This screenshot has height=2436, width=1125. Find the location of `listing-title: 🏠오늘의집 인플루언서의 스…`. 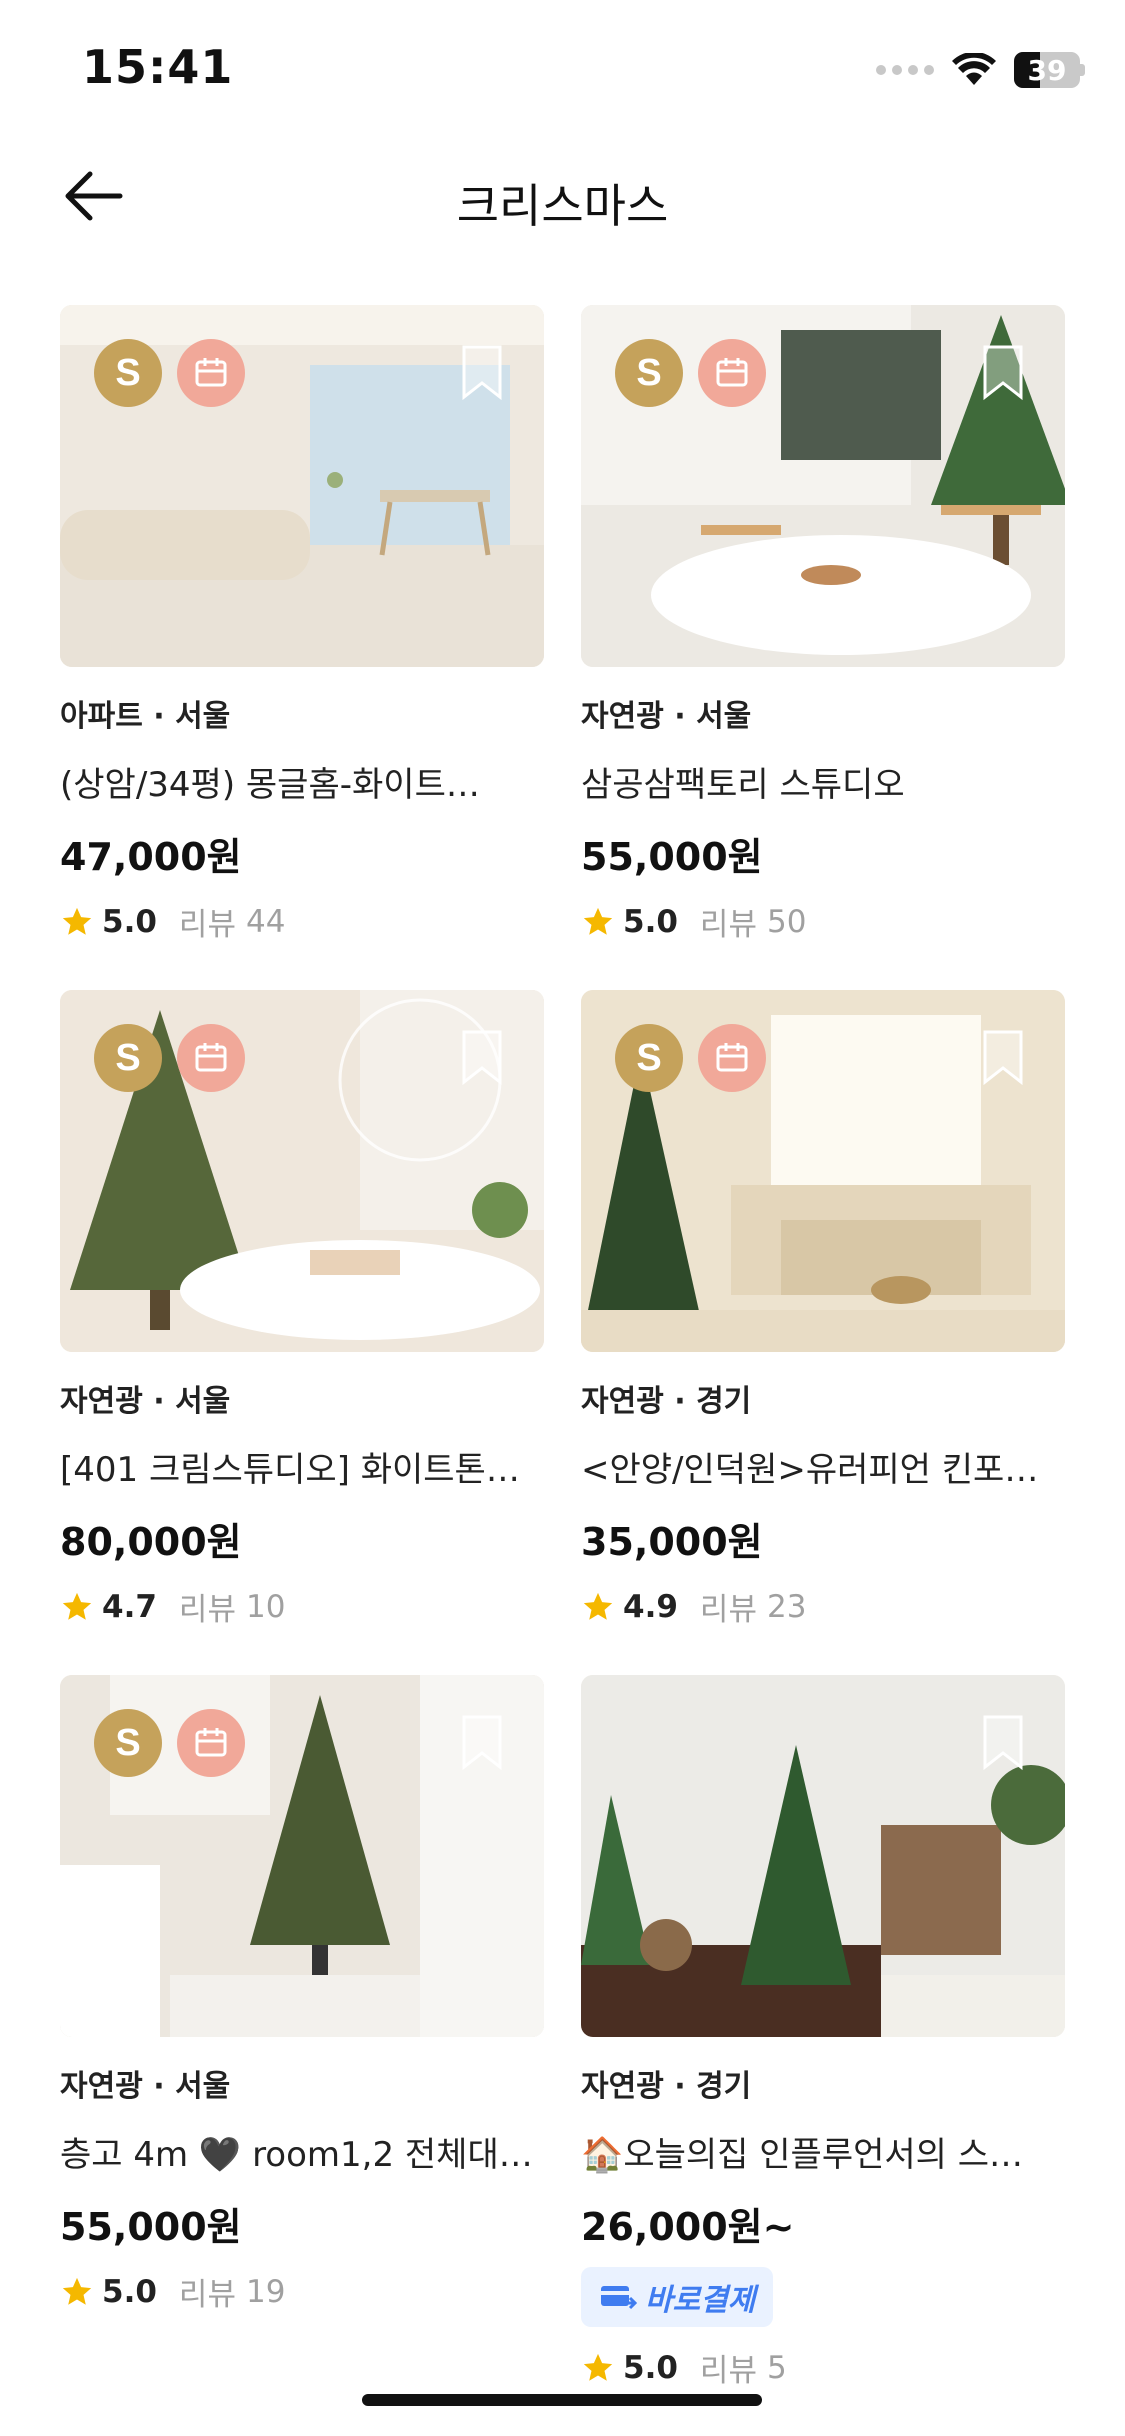

listing-title: 🏠오늘의집 인플루언서의 스… is located at coordinates (823, 2151).